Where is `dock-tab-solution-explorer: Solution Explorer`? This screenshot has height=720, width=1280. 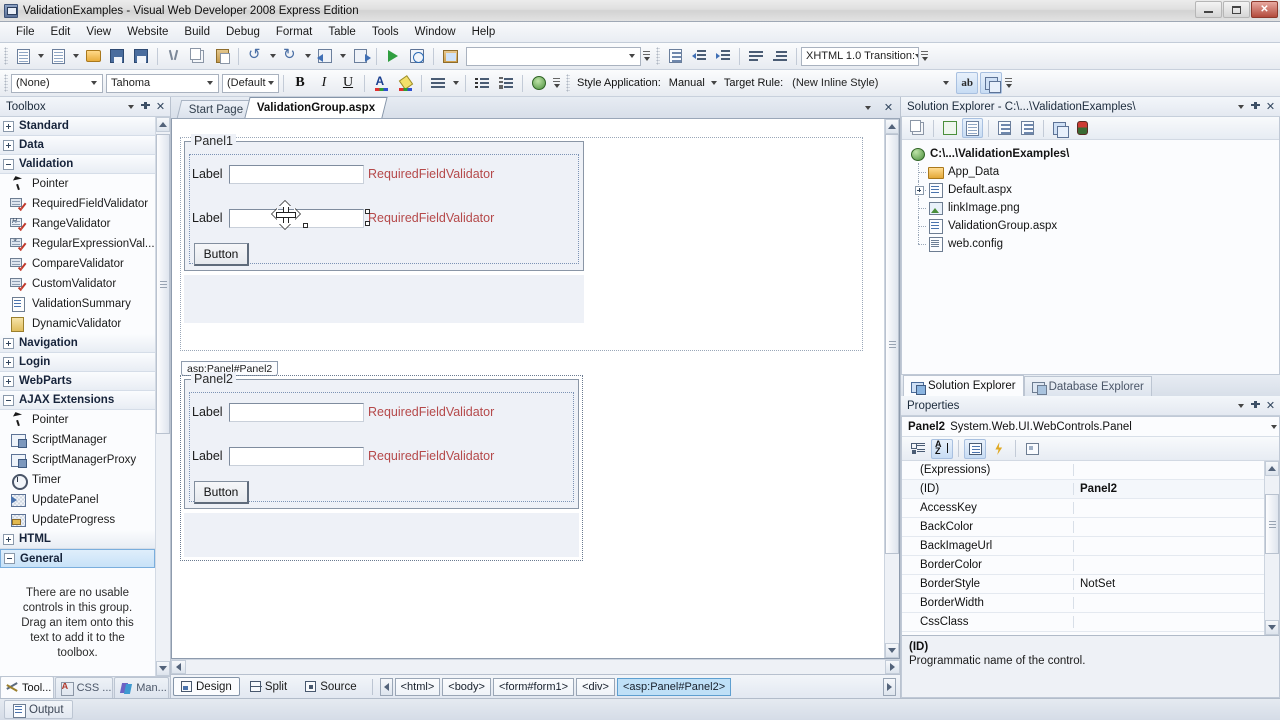
dock-tab-solution-explorer: Solution Explorer is located at coordinates (963, 385).